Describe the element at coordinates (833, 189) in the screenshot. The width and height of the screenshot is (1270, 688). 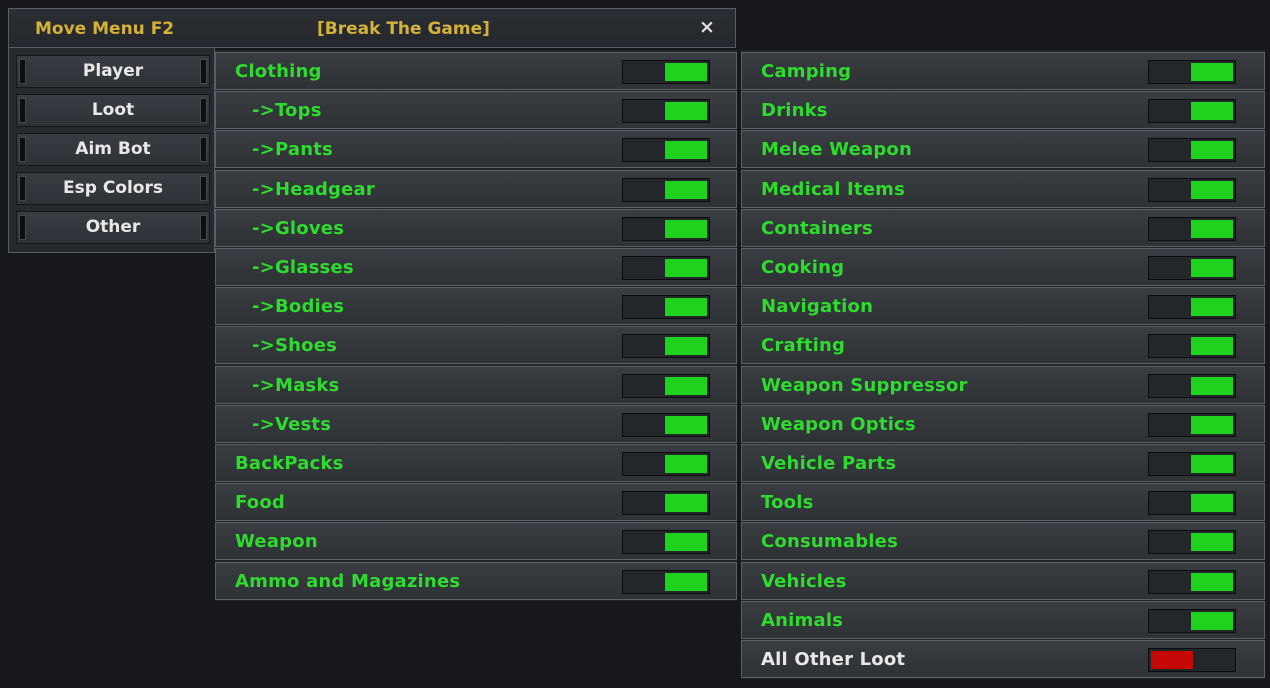
I see `loot-row-label: Medical Items` at that location.